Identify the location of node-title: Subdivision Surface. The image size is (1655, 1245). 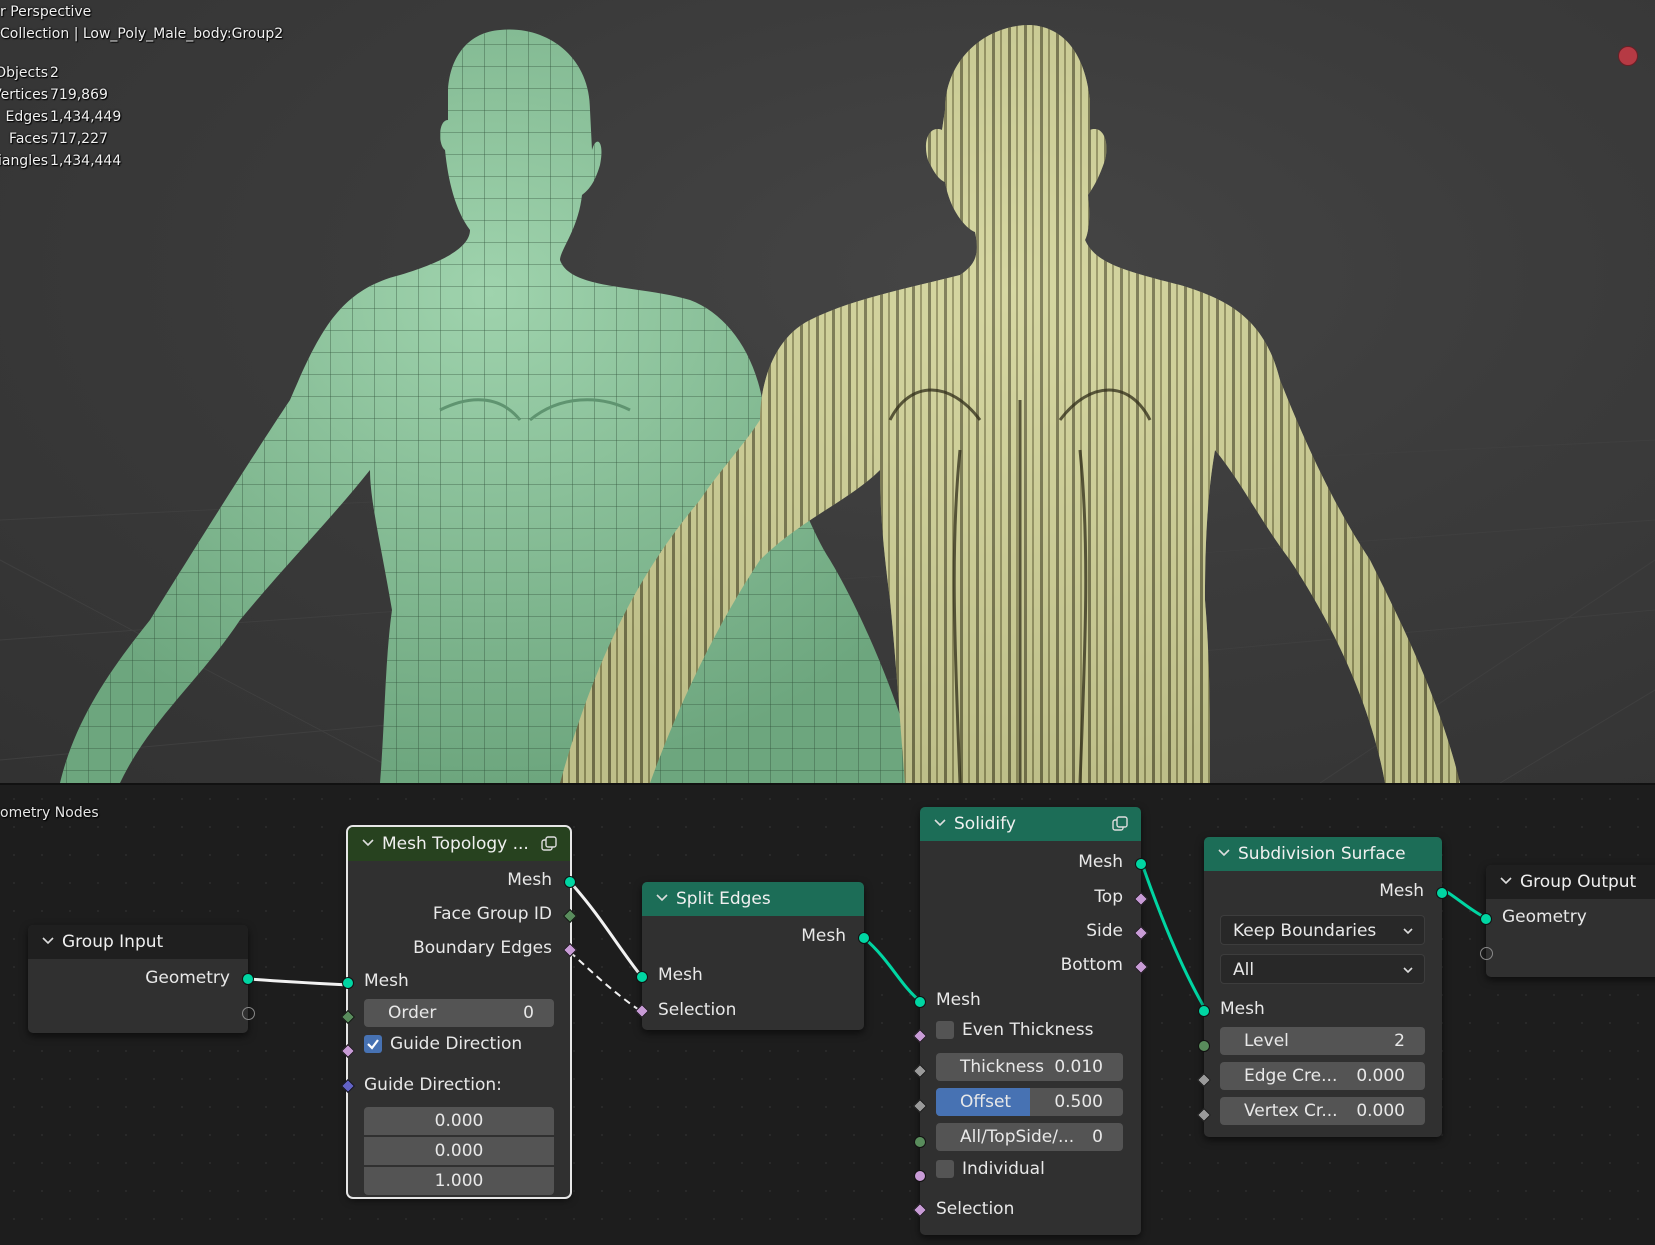
(1322, 854).